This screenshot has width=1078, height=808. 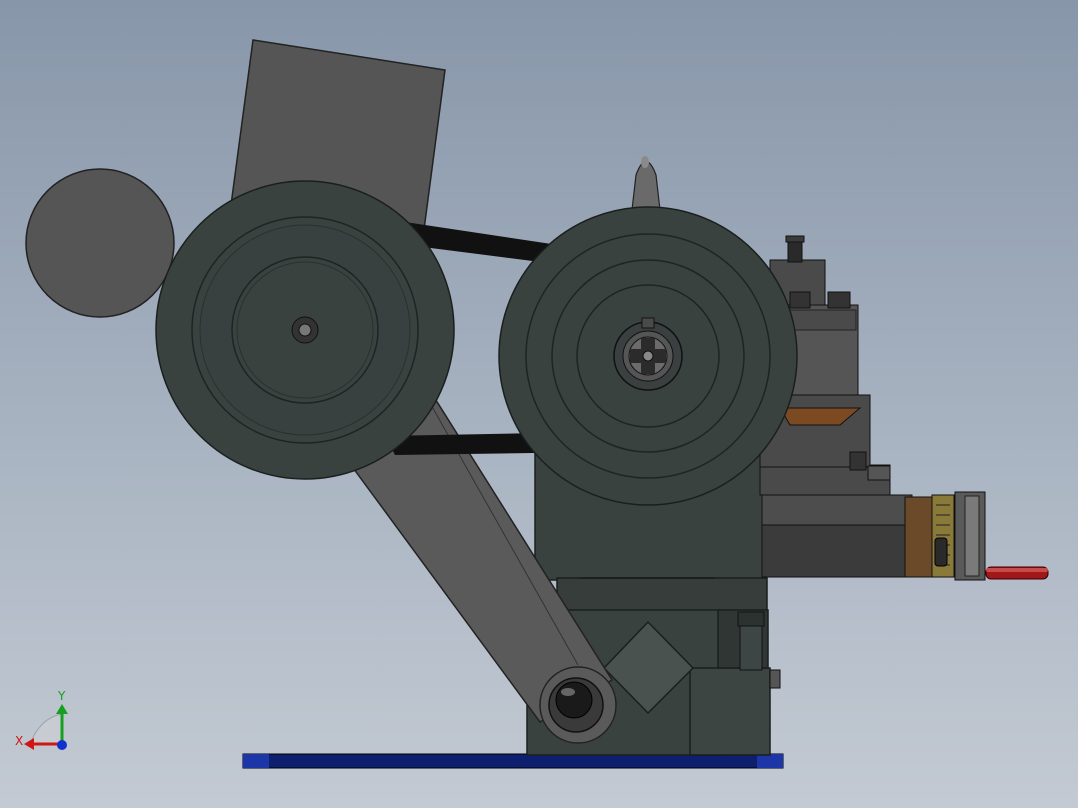 I want to click on triad-plane-icon, so click(x=46, y=729).